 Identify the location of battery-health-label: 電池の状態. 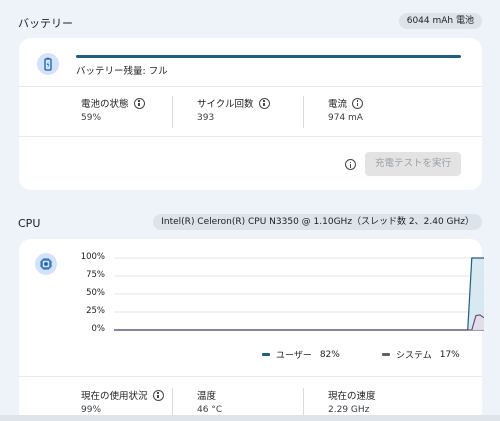
(113, 103).